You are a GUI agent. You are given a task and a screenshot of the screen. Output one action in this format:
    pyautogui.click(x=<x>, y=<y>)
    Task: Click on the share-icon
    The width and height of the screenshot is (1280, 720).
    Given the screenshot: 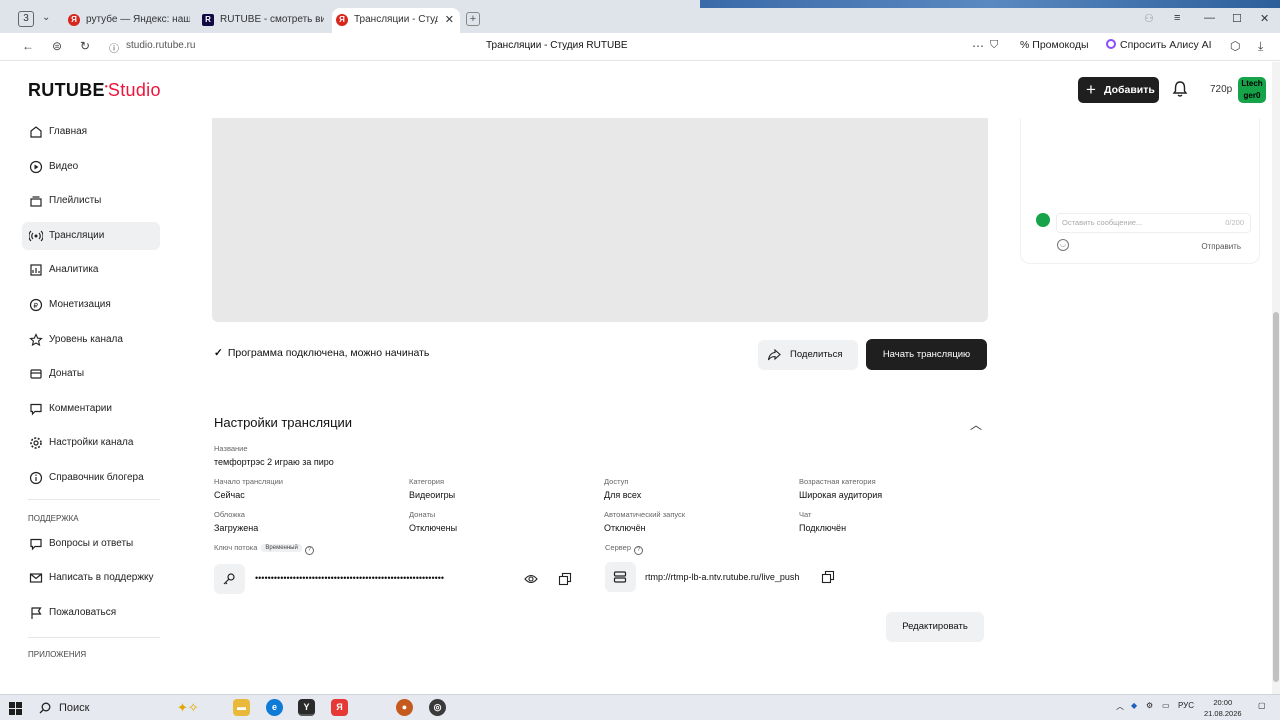 What is the action you would take?
    pyautogui.click(x=774, y=354)
    